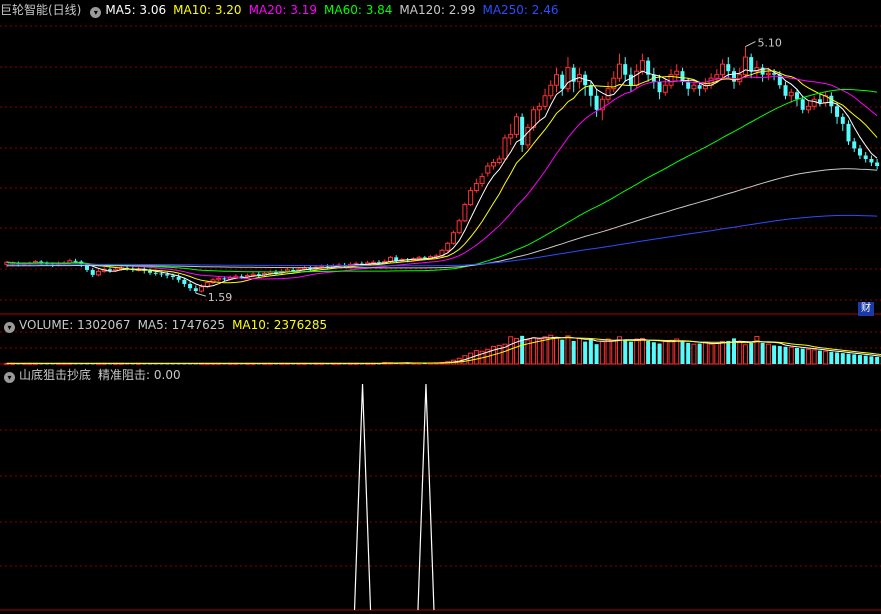 The height and width of the screenshot is (614, 881). I want to click on ma-label-3: MA60: 3.84, so click(358, 10).